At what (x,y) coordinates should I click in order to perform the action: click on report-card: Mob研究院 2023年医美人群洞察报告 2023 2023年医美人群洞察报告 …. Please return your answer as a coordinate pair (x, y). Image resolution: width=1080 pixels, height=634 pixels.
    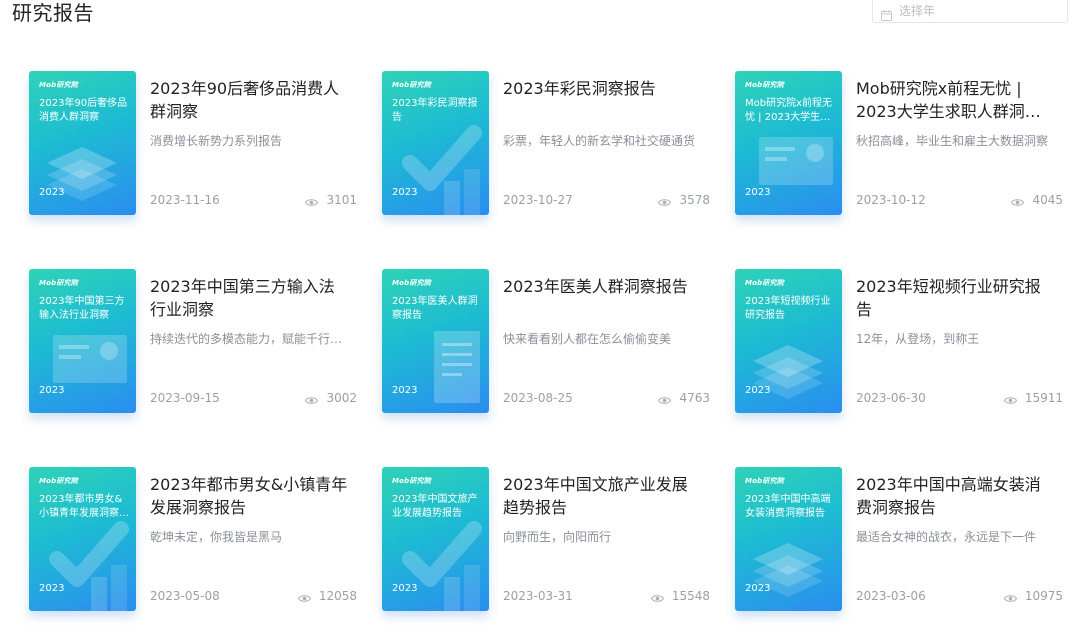
    Looking at the image, I should click on (547, 349).